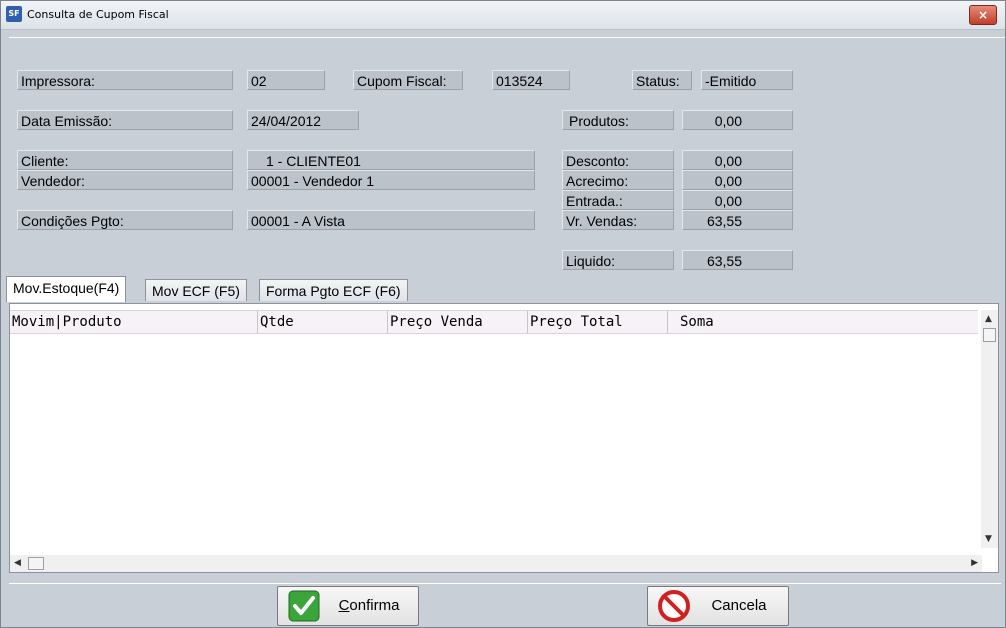 The image size is (1006, 628). Describe the element at coordinates (303, 120) in the screenshot. I see `data-emissao-field: 24/04/2012` at that location.